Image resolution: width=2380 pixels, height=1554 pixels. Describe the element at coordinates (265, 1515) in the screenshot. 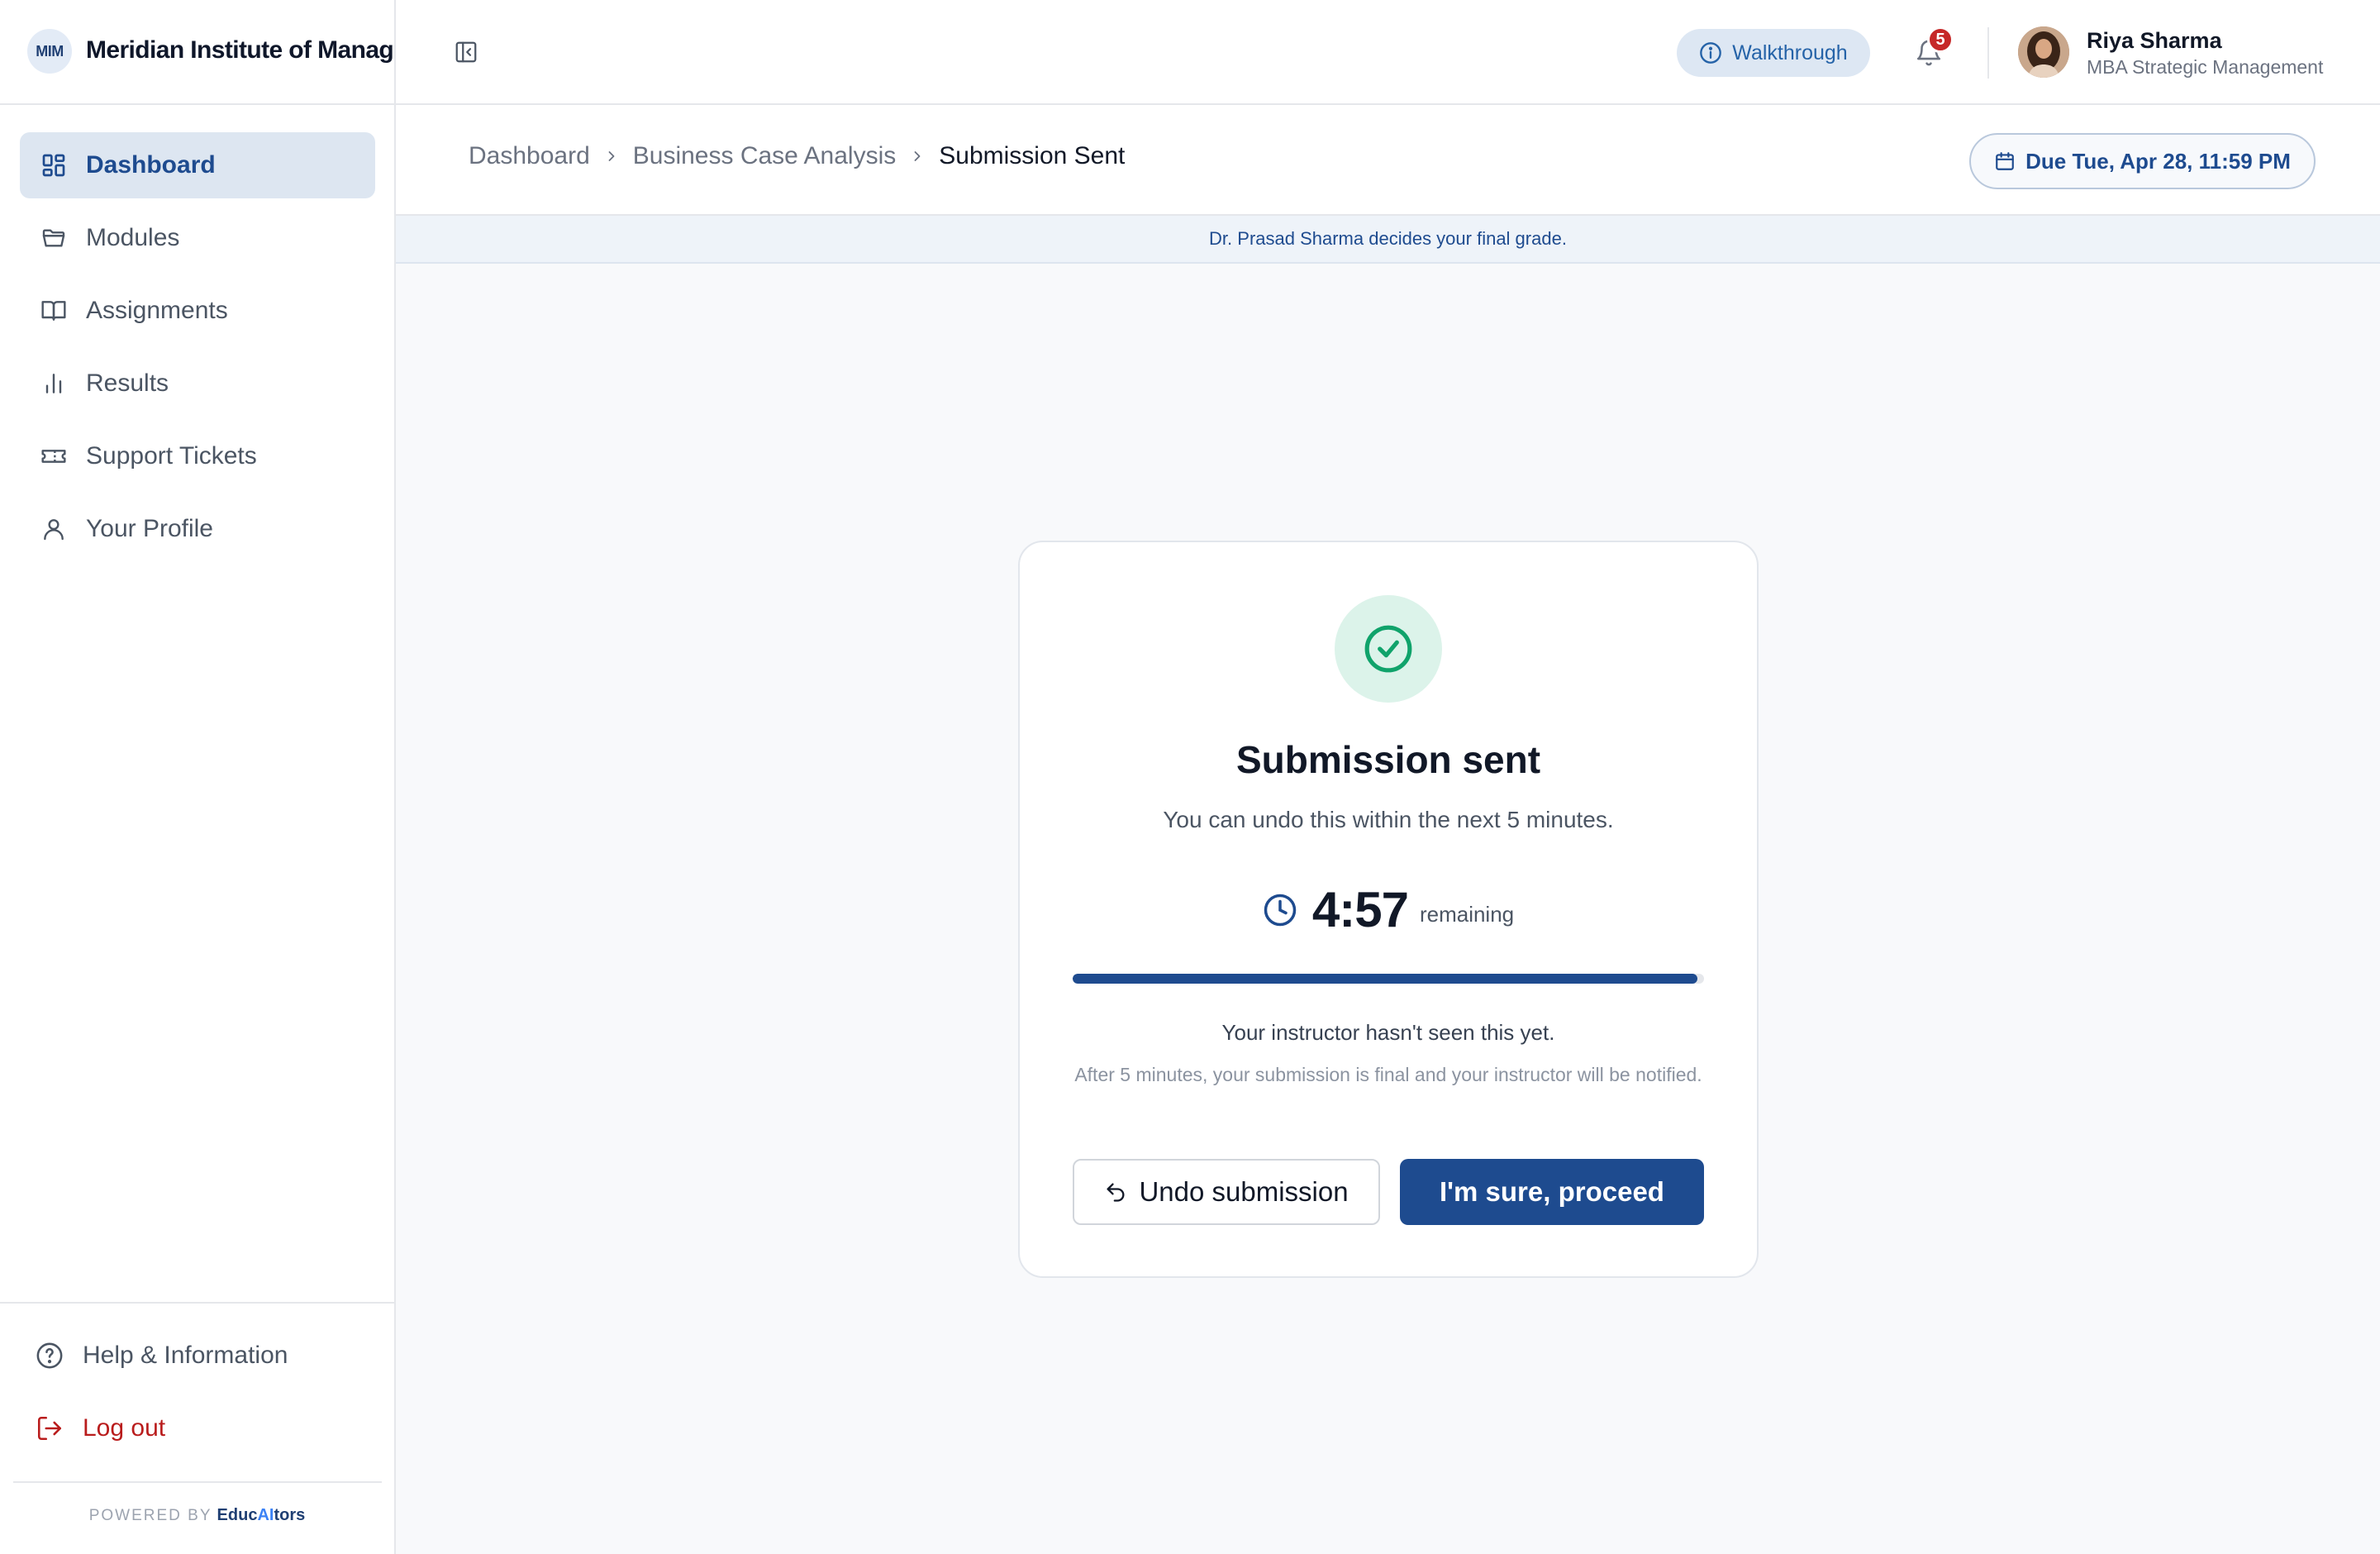

I see `powered-brand-ai: AI` at that location.